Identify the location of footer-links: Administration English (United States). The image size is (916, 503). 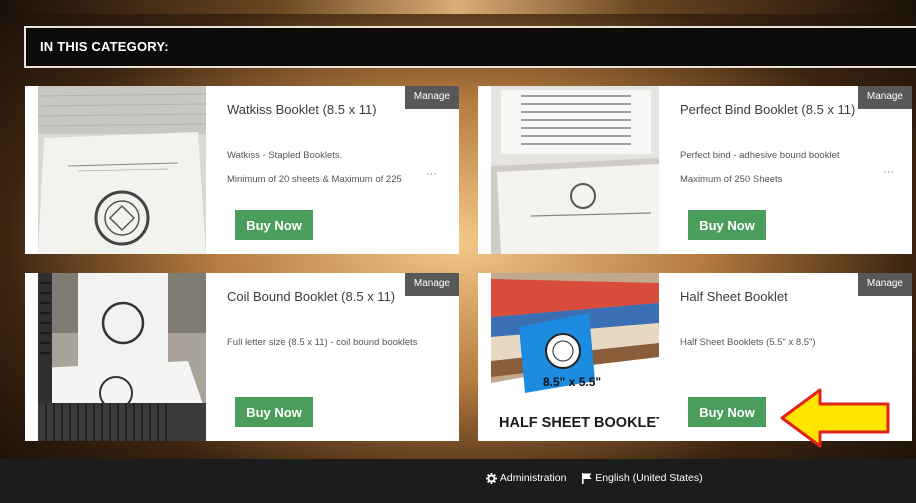
(594, 478).